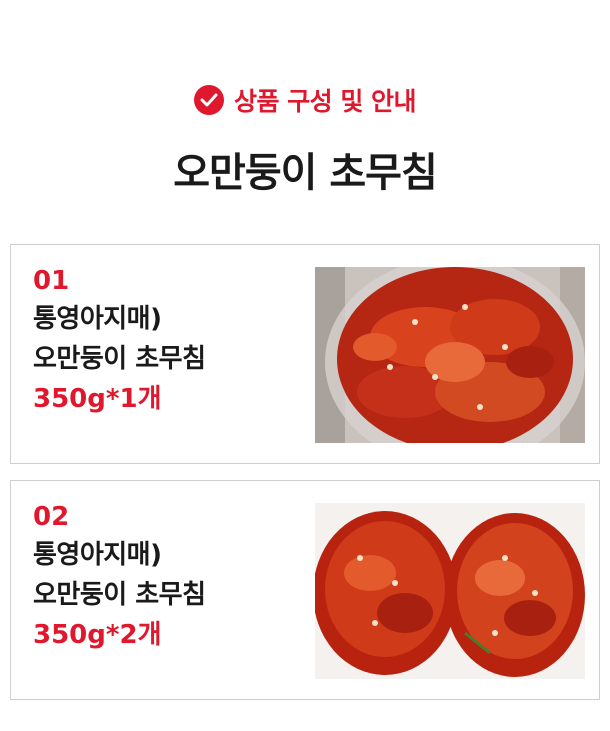 Image resolution: width=610 pixels, height=731 pixels. I want to click on single-jar-kimchi-photo, so click(450, 355).